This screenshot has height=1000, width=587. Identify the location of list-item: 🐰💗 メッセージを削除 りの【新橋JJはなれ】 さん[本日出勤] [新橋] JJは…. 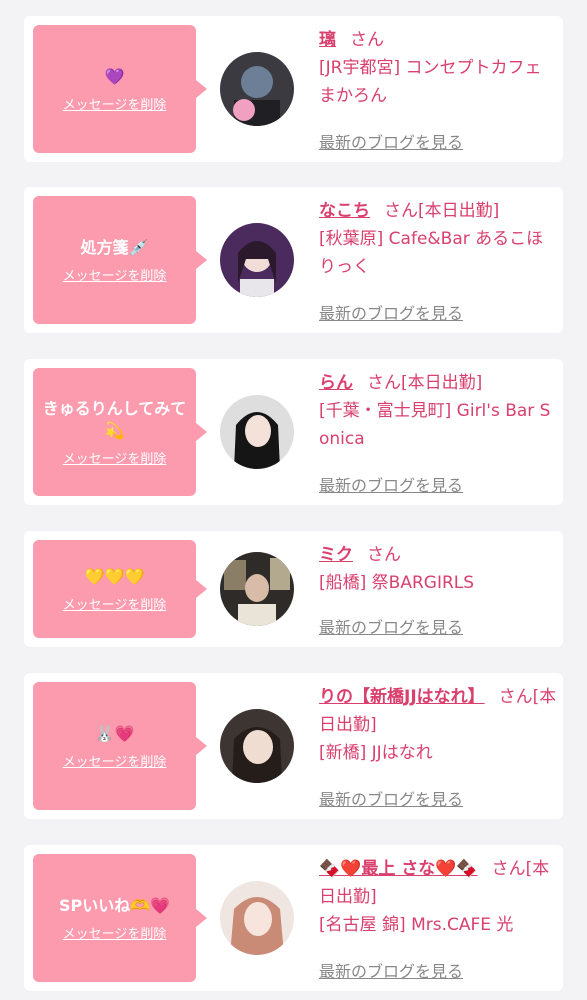
(293, 746).